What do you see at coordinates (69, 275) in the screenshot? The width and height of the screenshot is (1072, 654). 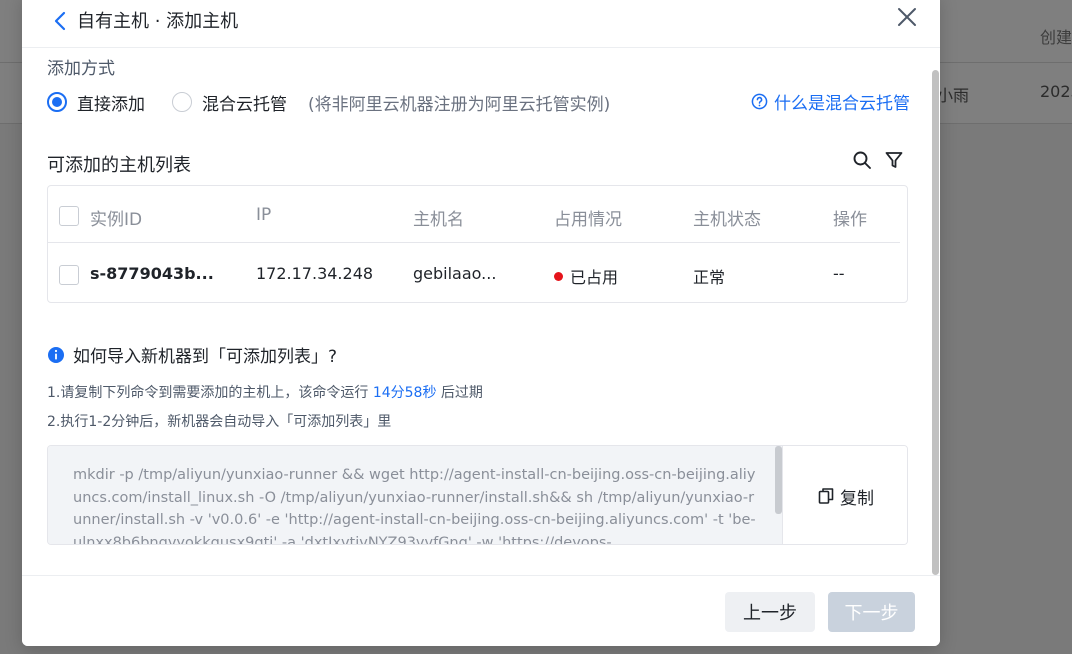 I see `row-checkbox` at bounding box center [69, 275].